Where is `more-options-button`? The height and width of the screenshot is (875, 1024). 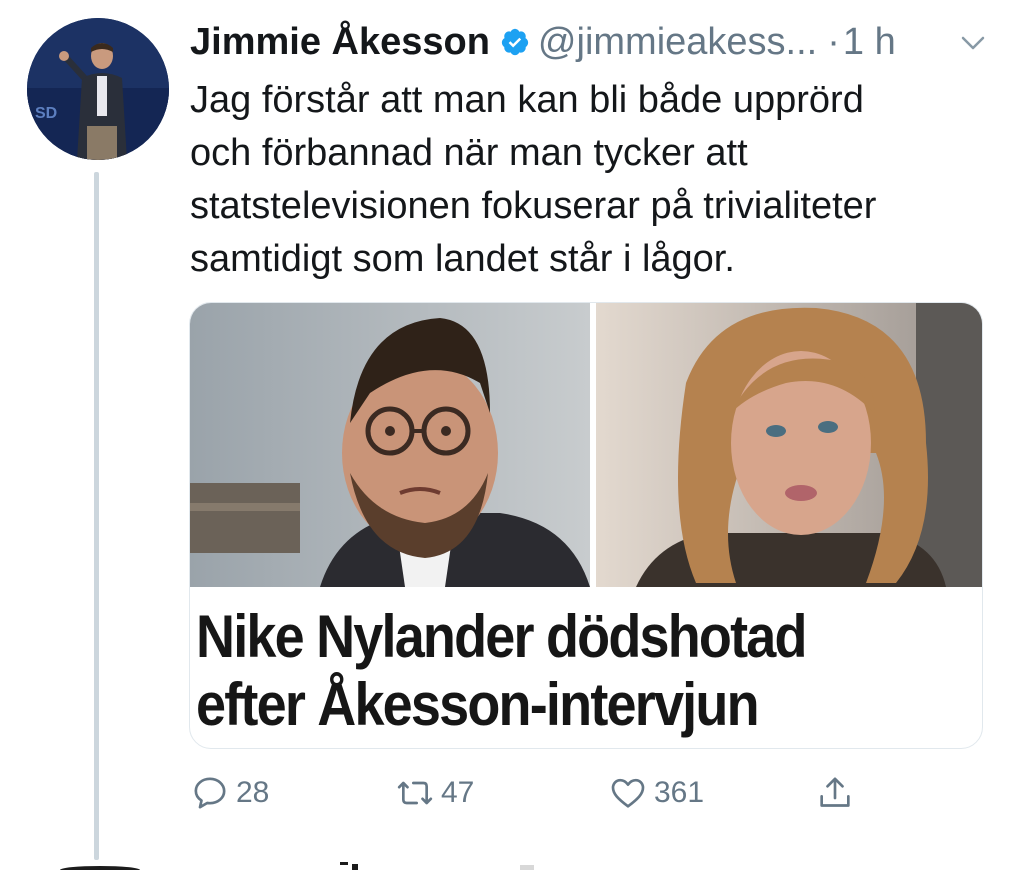
more-options-button is located at coordinates (973, 43).